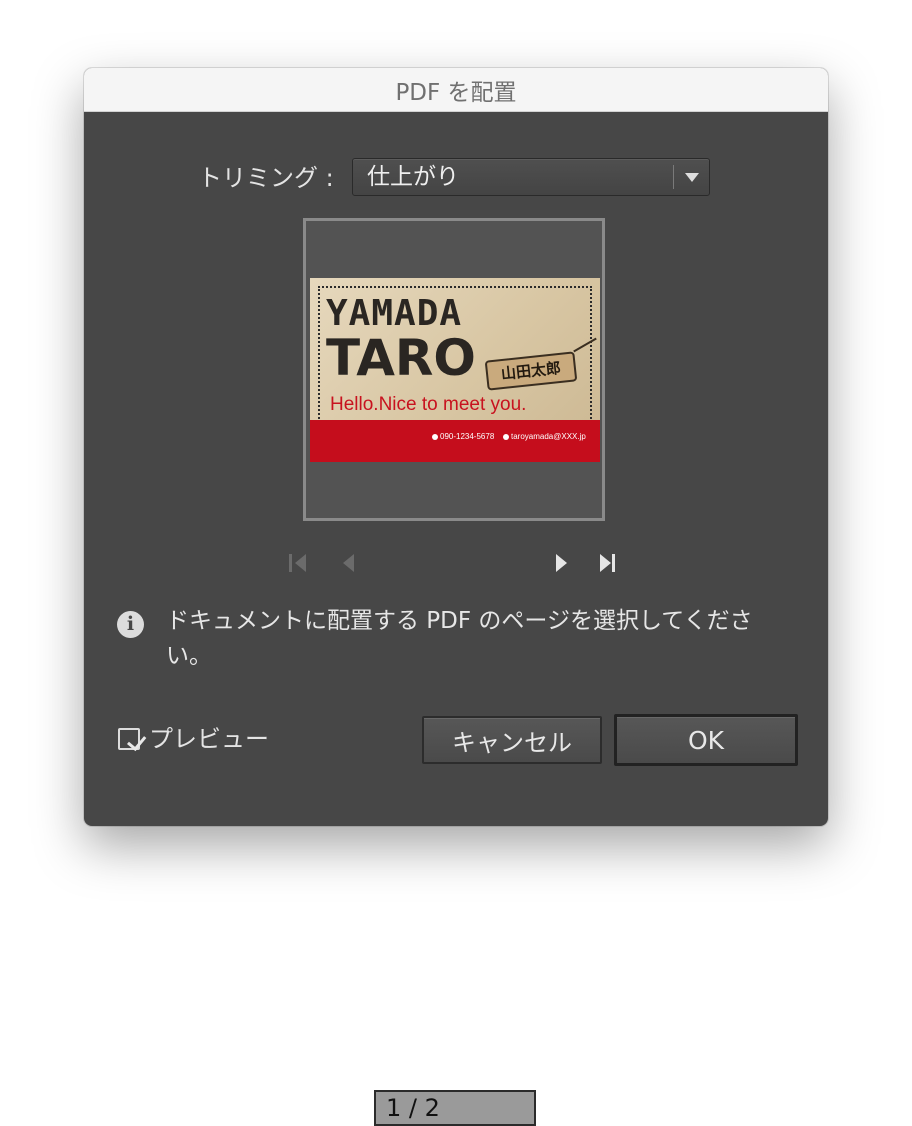  Describe the element at coordinates (609, 563) in the screenshot. I see `last-page-icon` at that location.